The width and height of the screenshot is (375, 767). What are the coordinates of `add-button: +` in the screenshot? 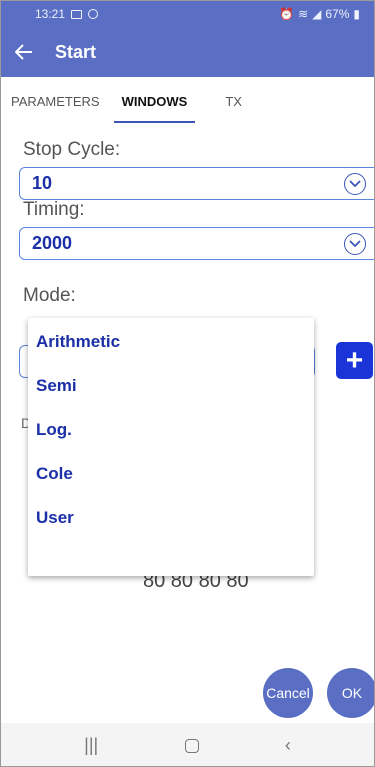 It's located at (354, 360).